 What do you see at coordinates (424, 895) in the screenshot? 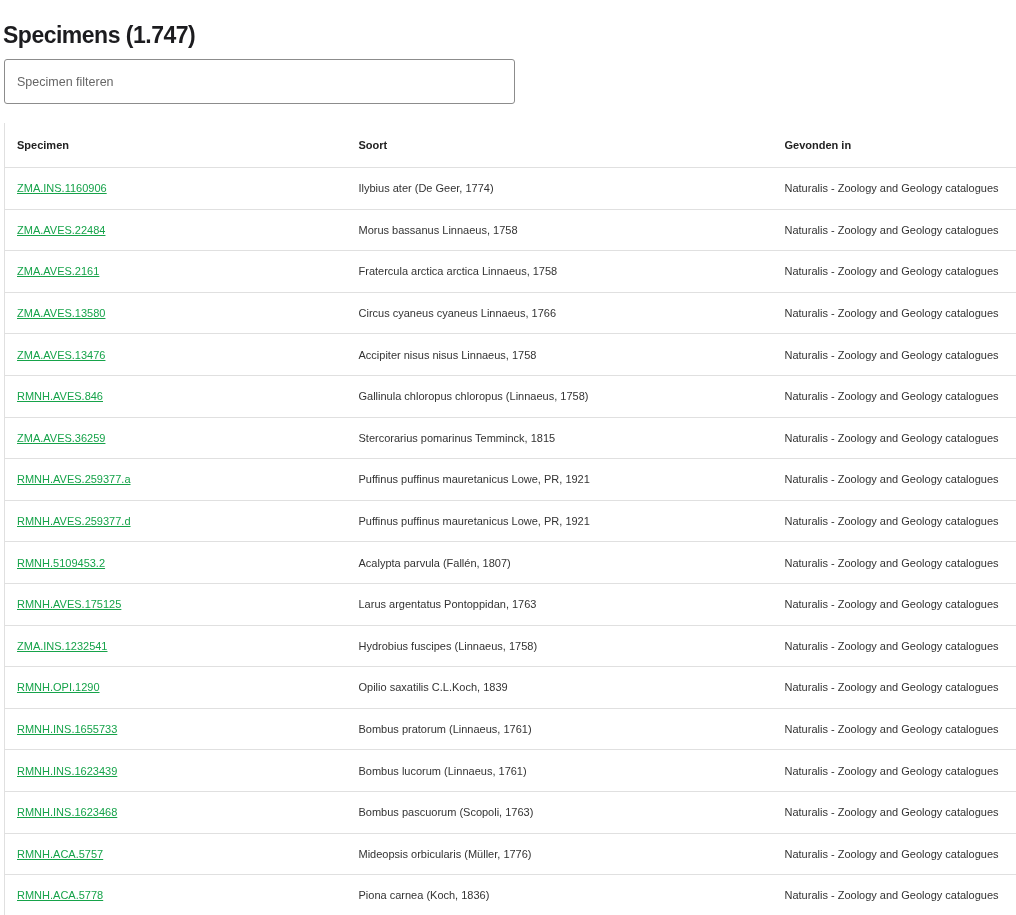
I see `species-name: Piona carnea (Koch, 1836)` at bounding box center [424, 895].